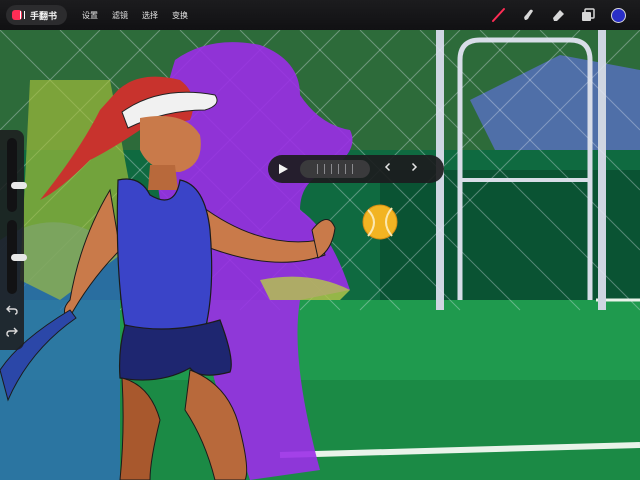 The width and height of the screenshot is (640, 480). I want to click on brush-size-knob, so click(19, 185).